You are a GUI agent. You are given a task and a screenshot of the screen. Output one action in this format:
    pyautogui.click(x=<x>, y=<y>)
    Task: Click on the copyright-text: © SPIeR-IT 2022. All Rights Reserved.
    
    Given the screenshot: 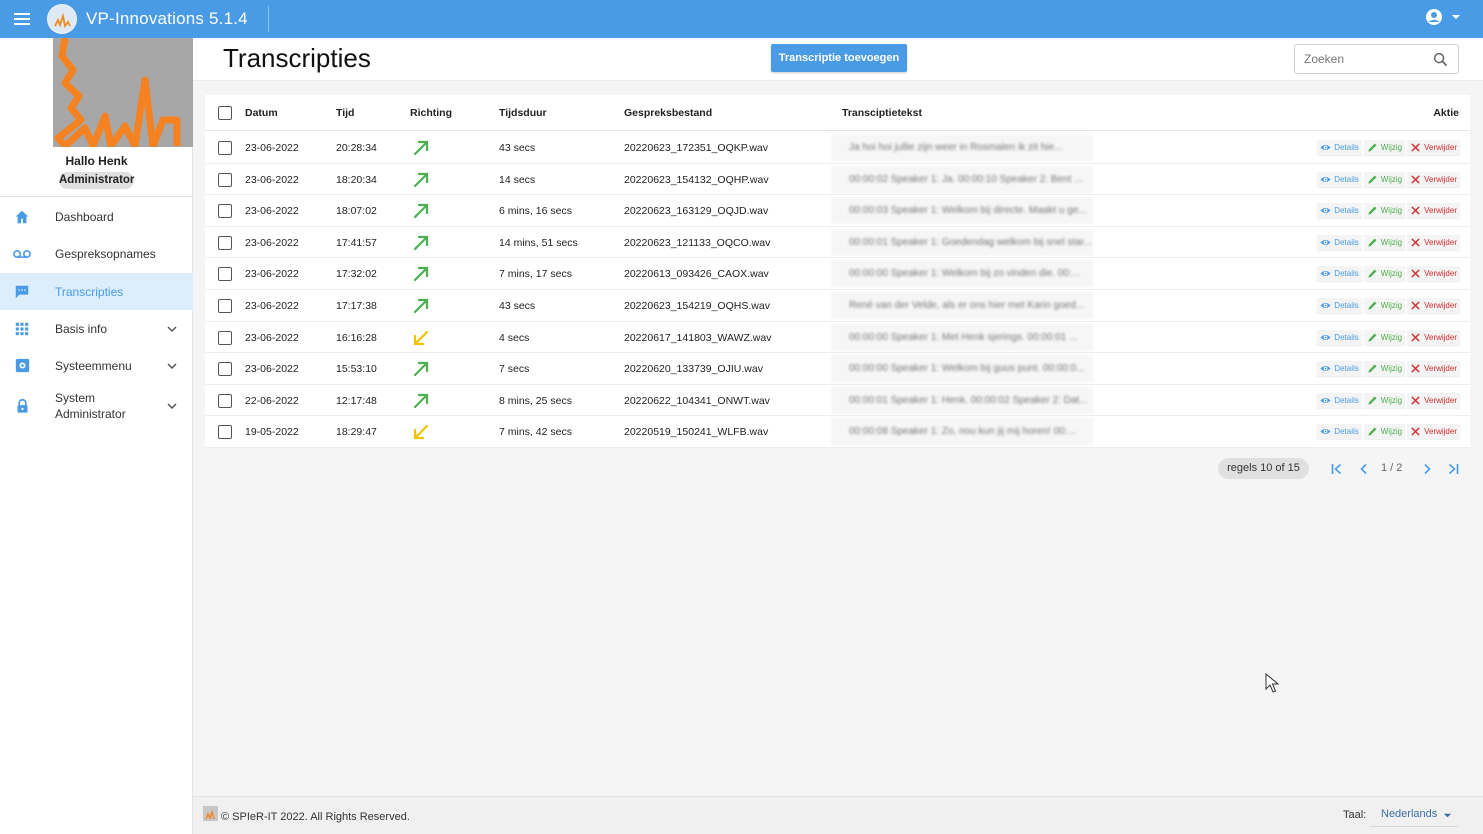 What is the action you would take?
    pyautogui.click(x=315, y=817)
    